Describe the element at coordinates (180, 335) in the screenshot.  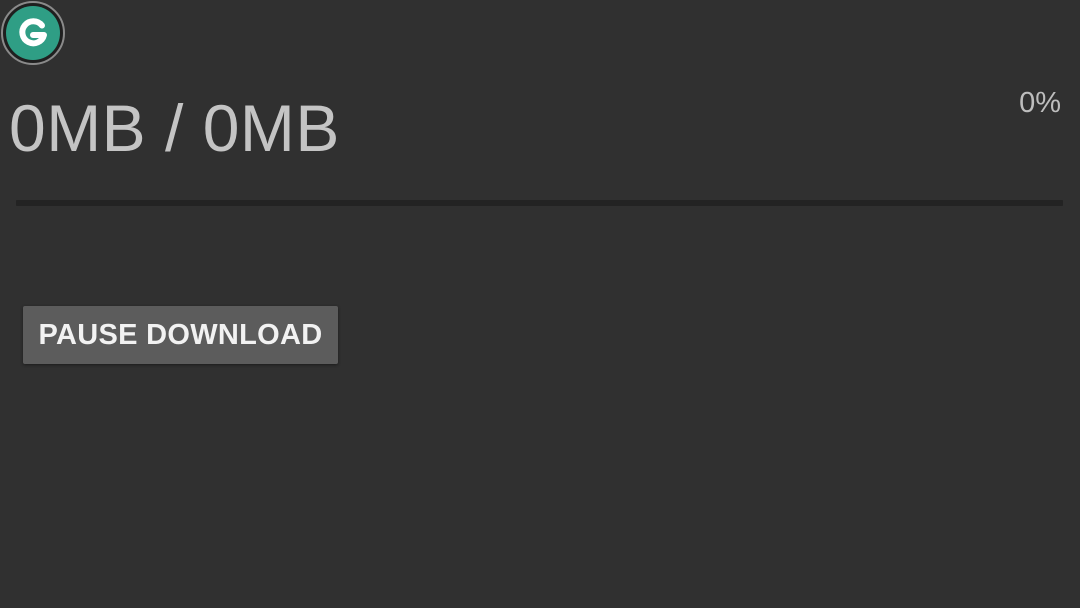
I see `pause-download-button: PAUSE DOWNLOAD` at that location.